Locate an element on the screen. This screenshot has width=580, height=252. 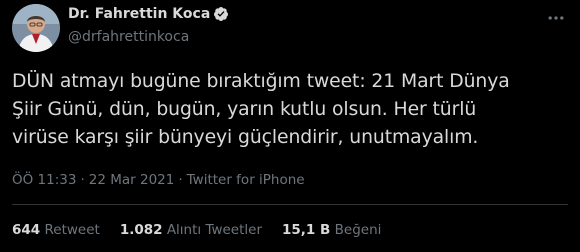
likes-stat: 15,1 B Beğeni is located at coordinates (331, 230).